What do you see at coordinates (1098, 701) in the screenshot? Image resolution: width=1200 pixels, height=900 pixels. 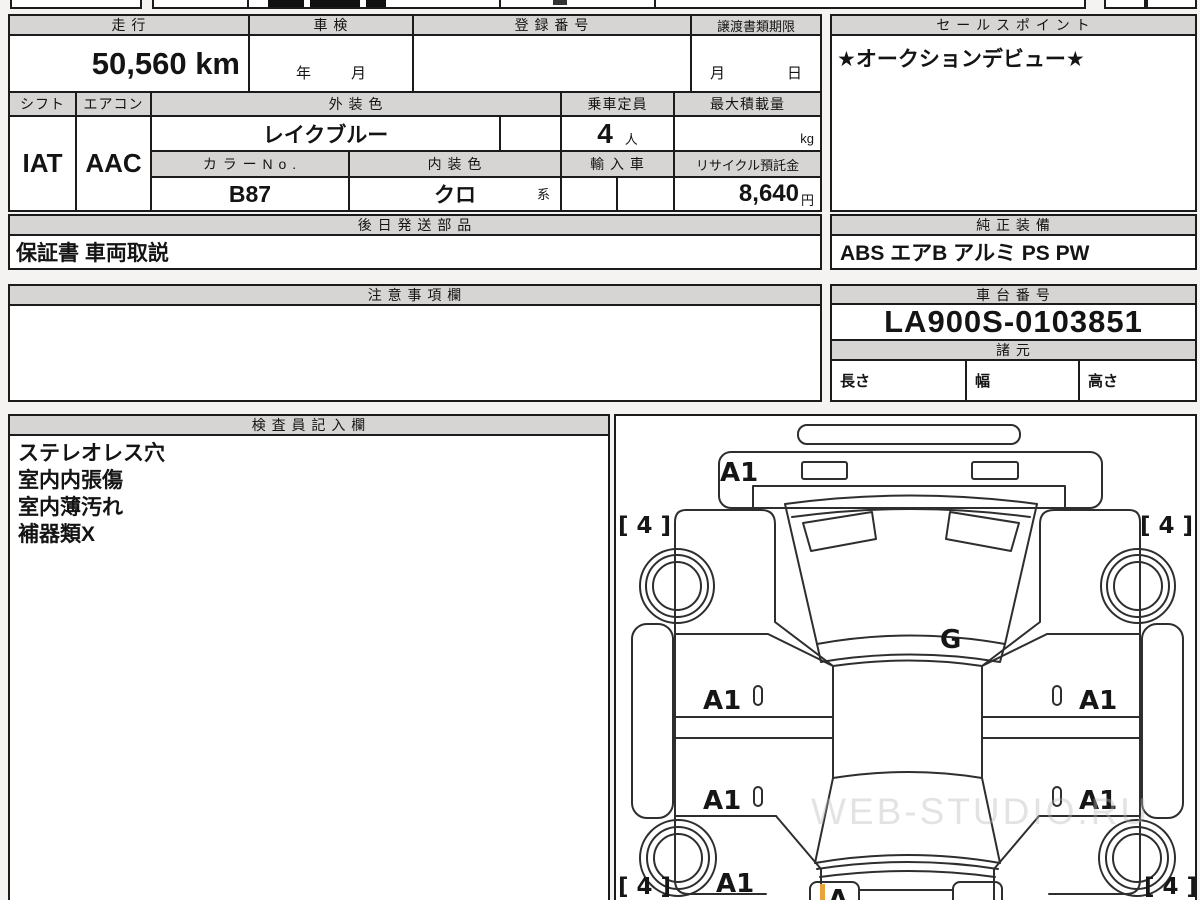 I see `damage-mark-door-fr: A1` at bounding box center [1098, 701].